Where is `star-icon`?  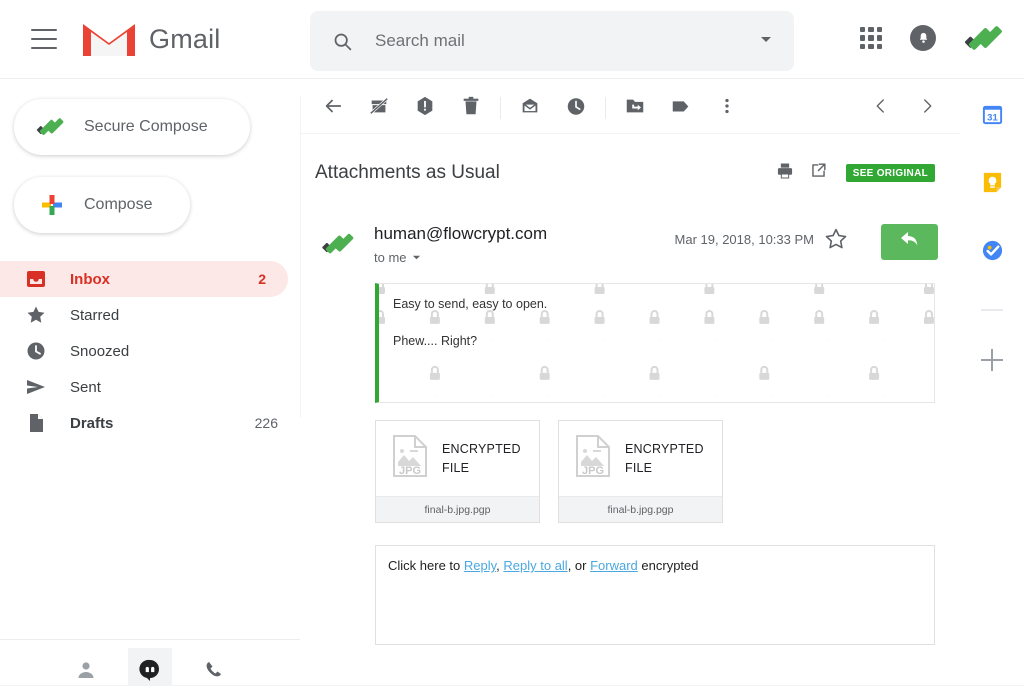
star-icon is located at coordinates (39, 315).